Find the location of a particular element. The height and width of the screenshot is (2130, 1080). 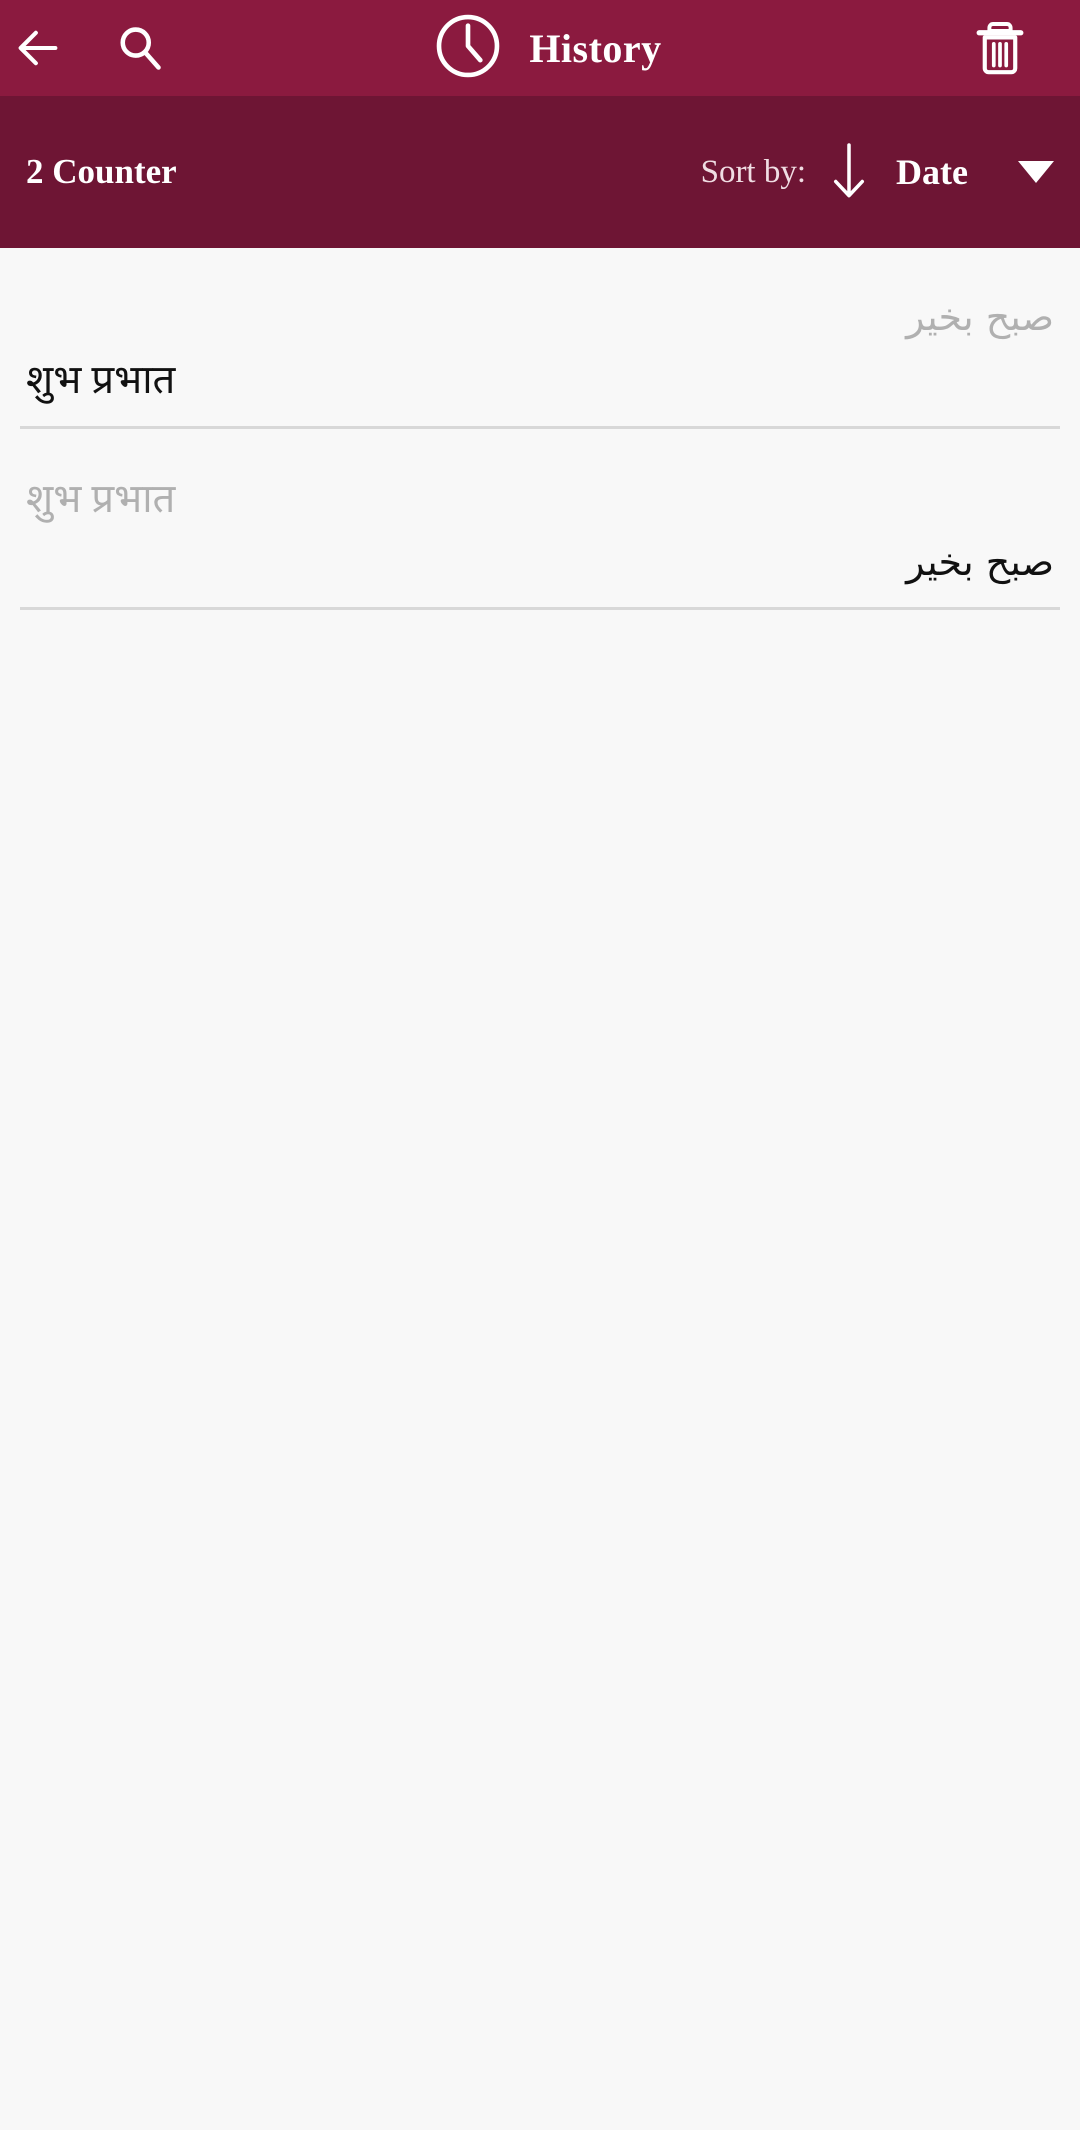

history-item-source-text: शुभ प्रभात is located at coordinates (101, 498).